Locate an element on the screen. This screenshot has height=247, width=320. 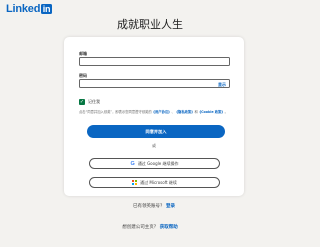
or-divider: 或 is located at coordinates (154, 145).